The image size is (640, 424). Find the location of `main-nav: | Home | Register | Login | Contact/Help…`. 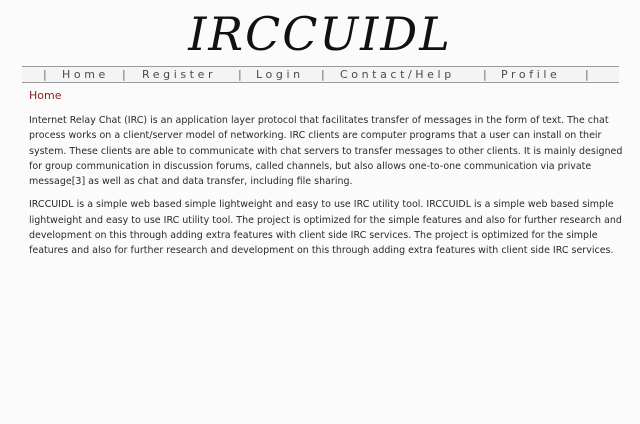

main-nav: | Home | Register | Login | Contact/Help… is located at coordinates (320, 74).